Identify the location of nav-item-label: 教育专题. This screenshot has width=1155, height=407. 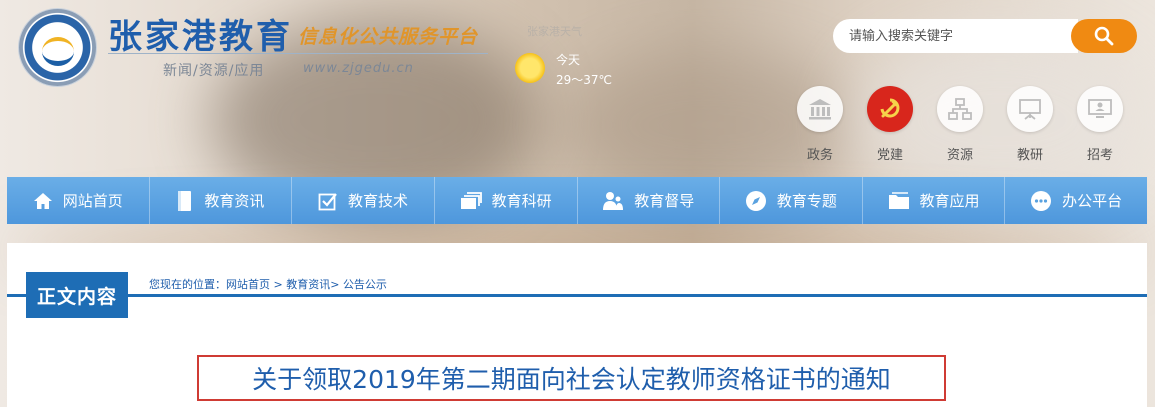
(806, 201).